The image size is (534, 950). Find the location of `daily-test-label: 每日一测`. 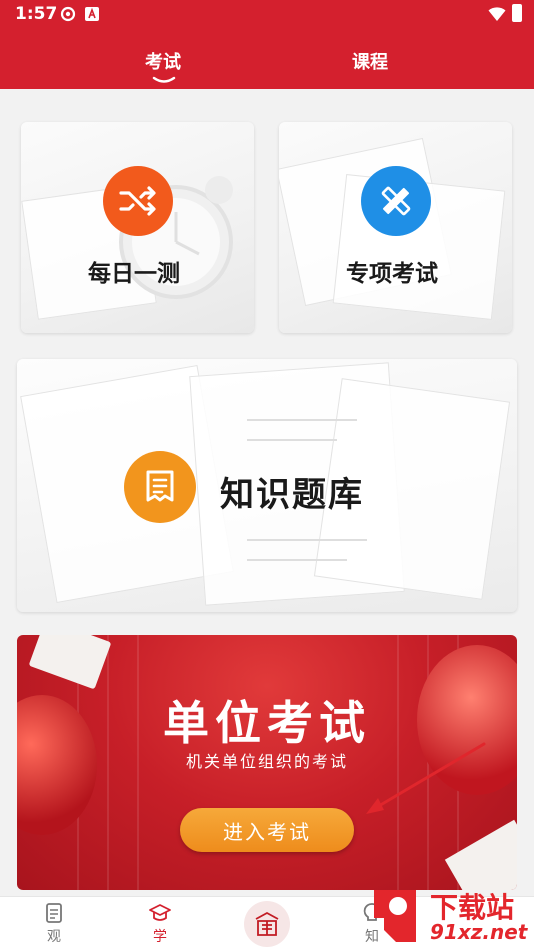

daily-test-label: 每日一测 is located at coordinates (134, 274).